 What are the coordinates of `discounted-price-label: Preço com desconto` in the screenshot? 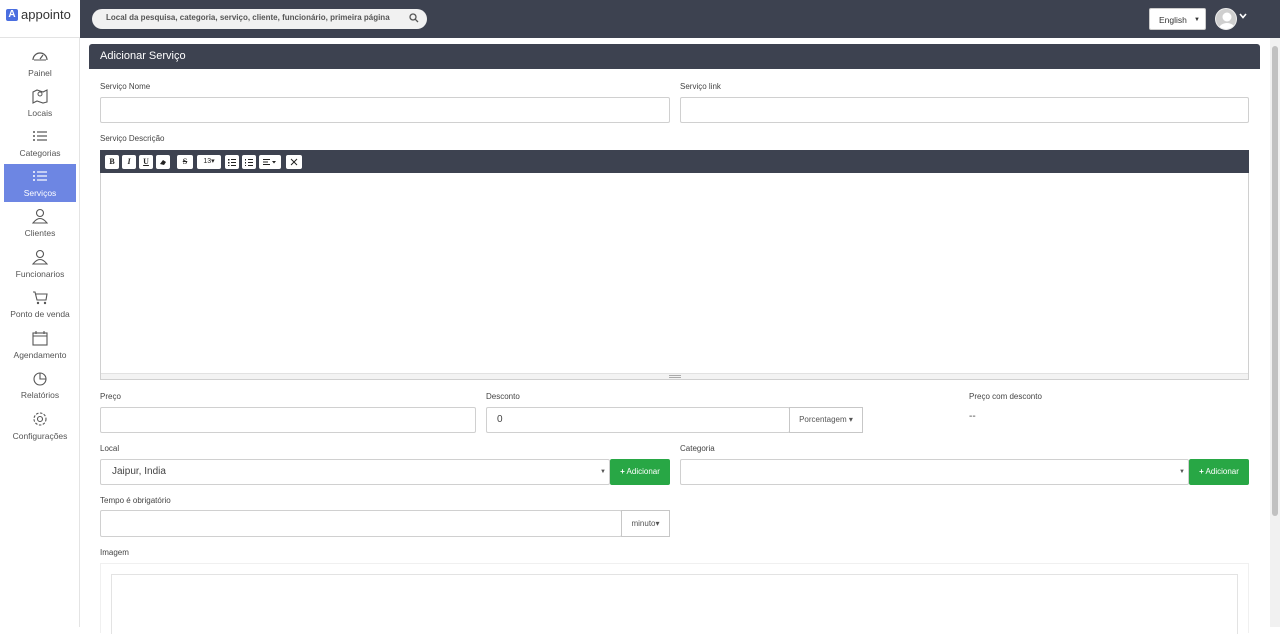 It's located at (1005, 396).